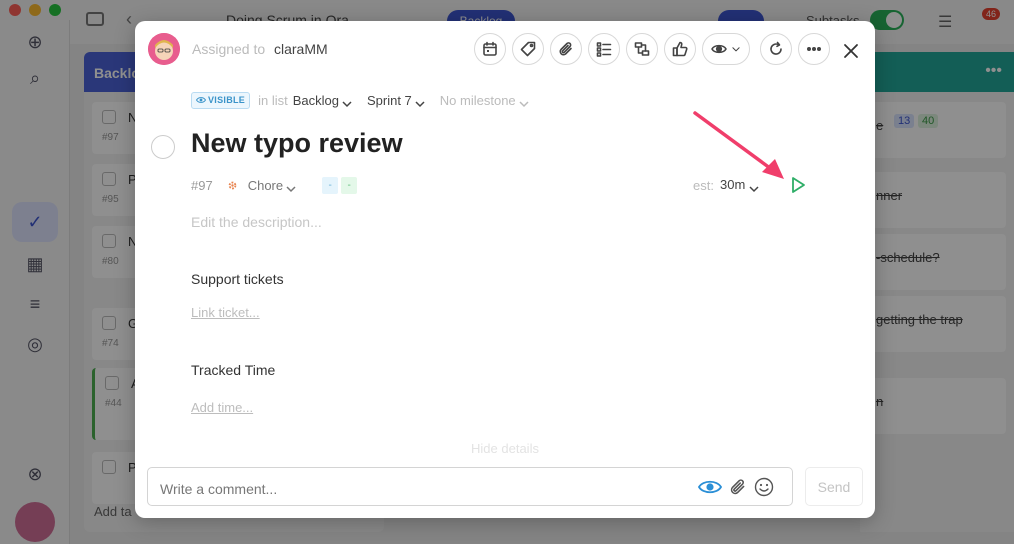 This screenshot has height=544, width=1014. I want to click on task-type-dropdown: Chore, so click(272, 185).